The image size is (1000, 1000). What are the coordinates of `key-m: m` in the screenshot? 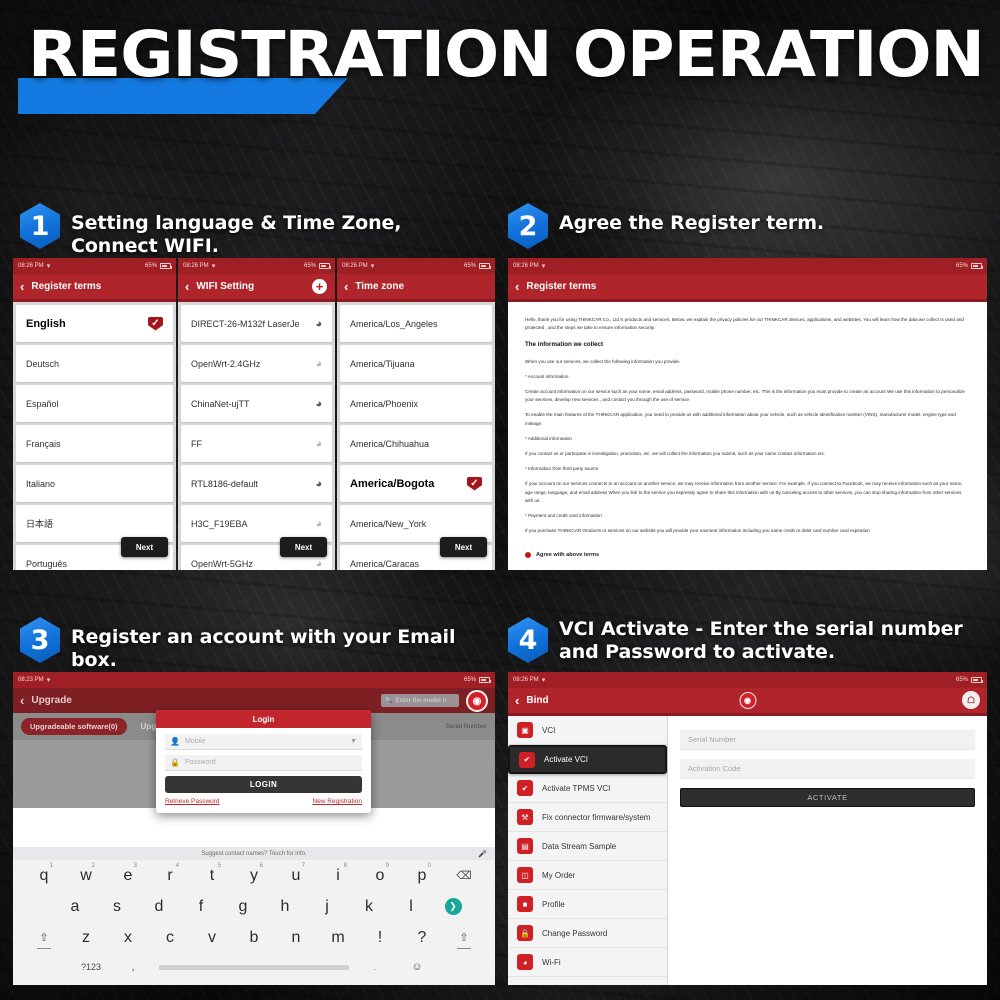 It's located at (338, 937).